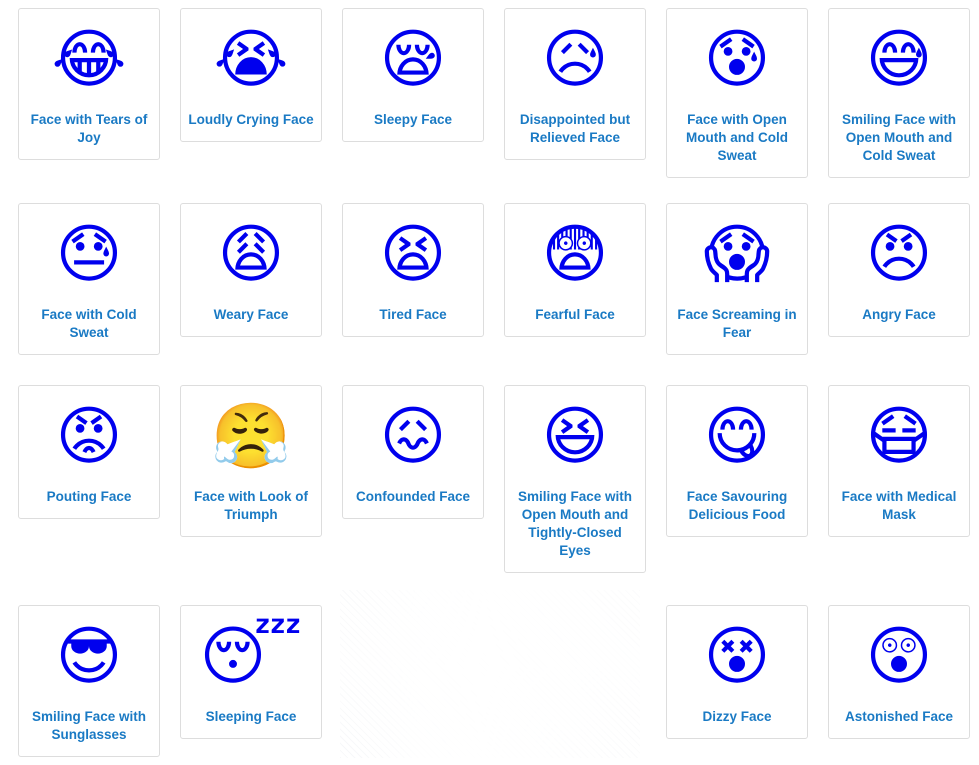  Describe the element at coordinates (413, 119) in the screenshot. I see `emoji-card-label: Sleepy Face` at that location.